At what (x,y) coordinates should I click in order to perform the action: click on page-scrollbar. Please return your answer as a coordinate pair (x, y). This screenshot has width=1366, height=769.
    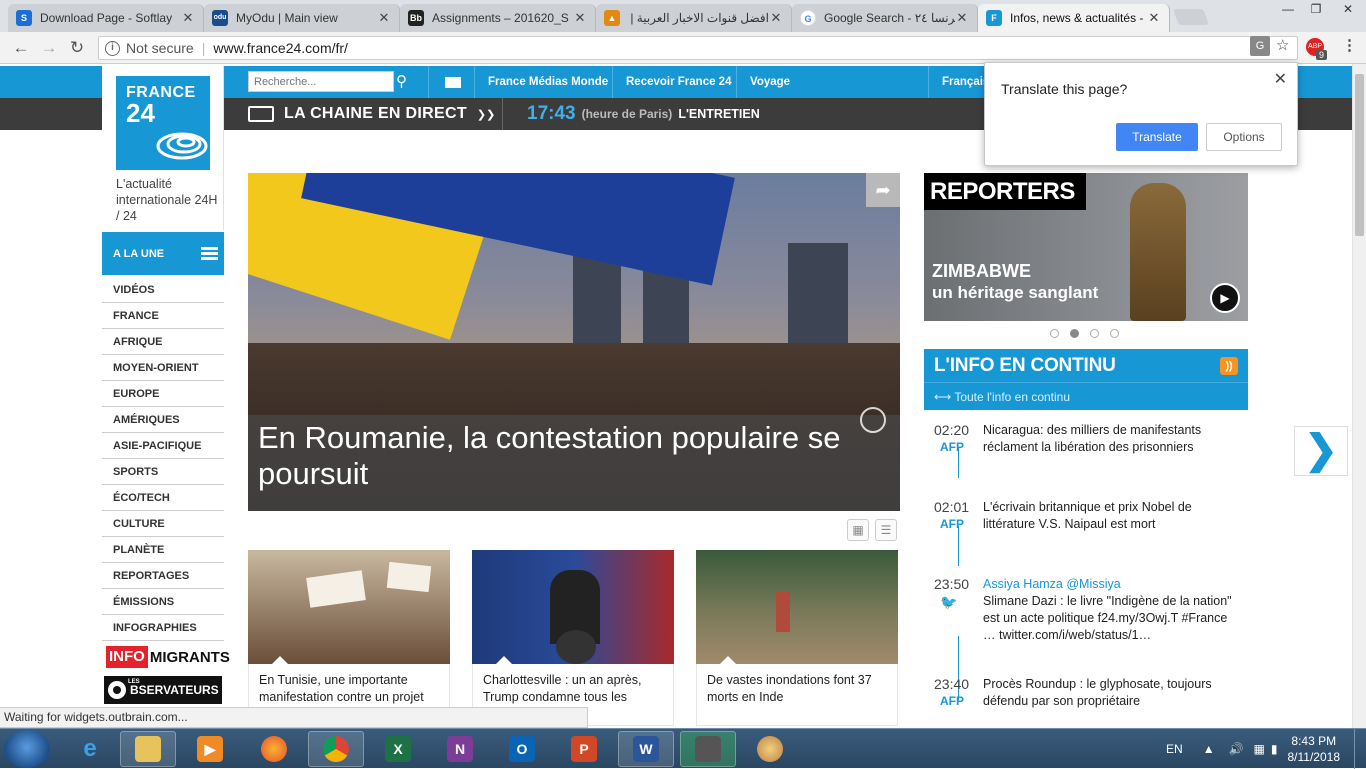
    Looking at the image, I should click on (1359, 396).